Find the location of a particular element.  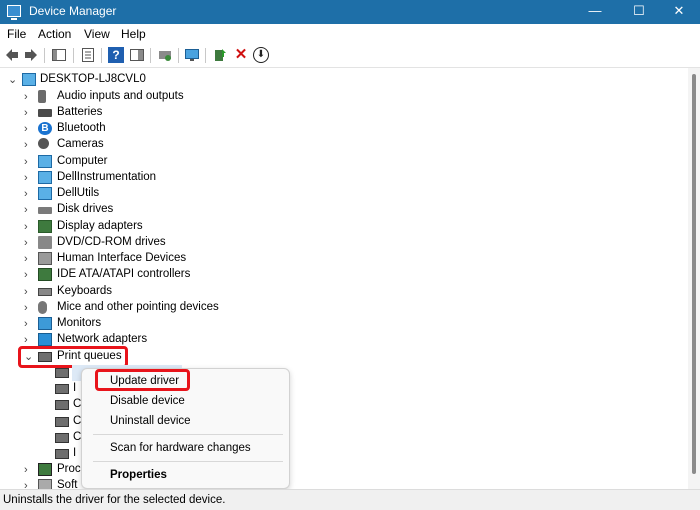

tree-item-ide: › IDE ATA/ATAPI controllers is located at coordinates (150, 275).